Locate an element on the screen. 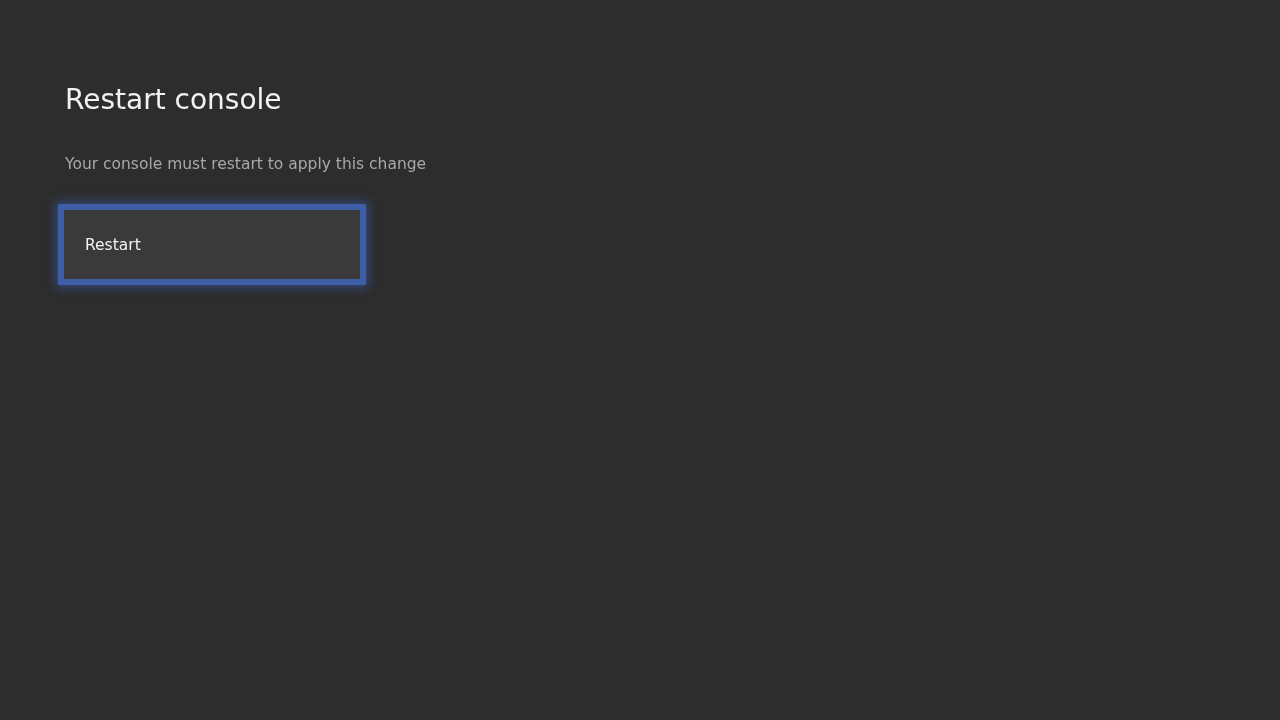  restart-button: Restart is located at coordinates (212, 244).